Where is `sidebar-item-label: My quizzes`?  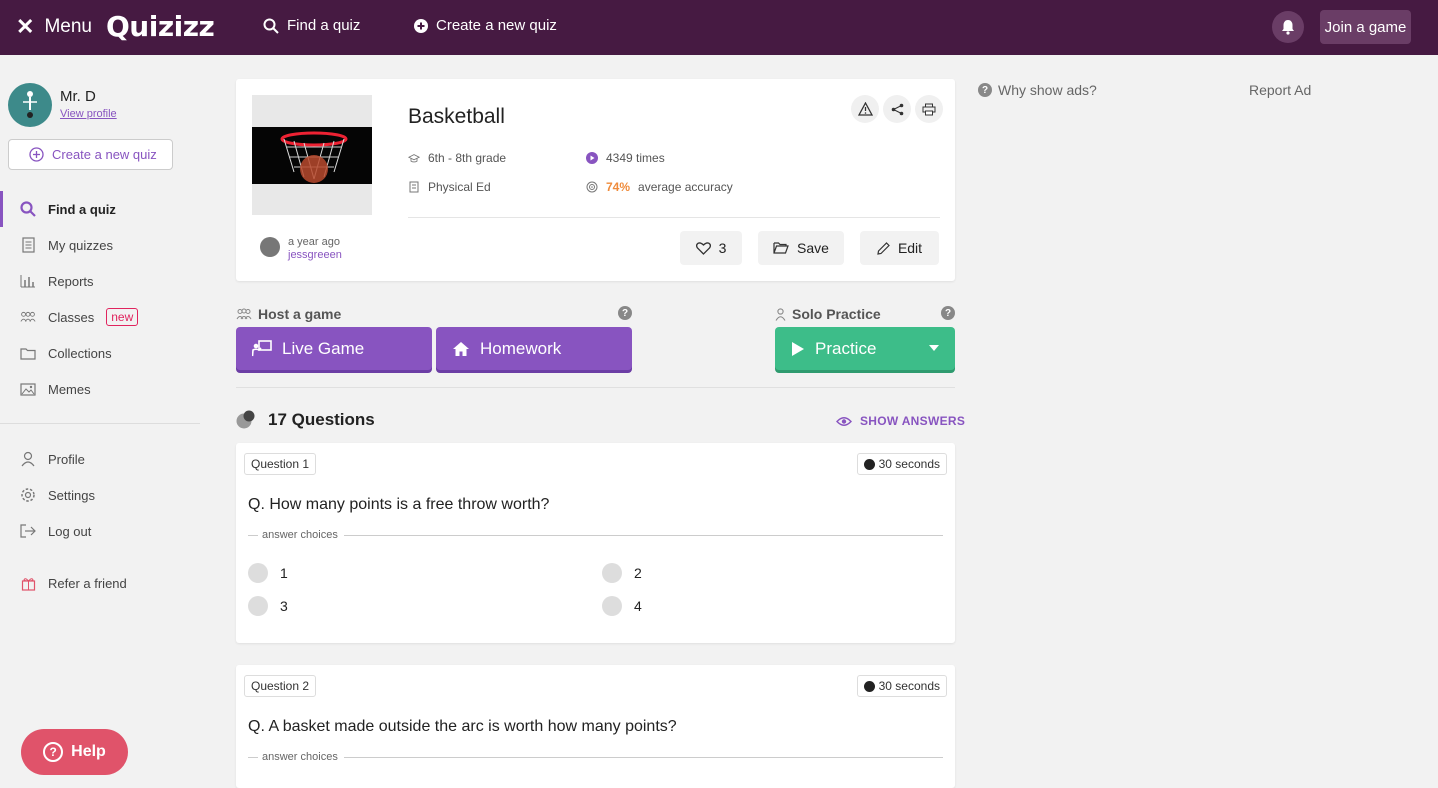
sidebar-item-label: My quizzes is located at coordinates (81, 245).